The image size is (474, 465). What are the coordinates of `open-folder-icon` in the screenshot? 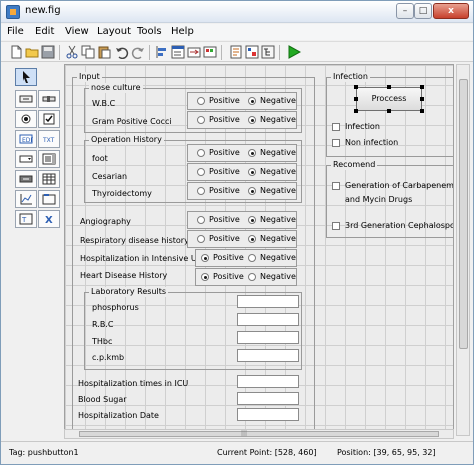 It's located at (32, 52).